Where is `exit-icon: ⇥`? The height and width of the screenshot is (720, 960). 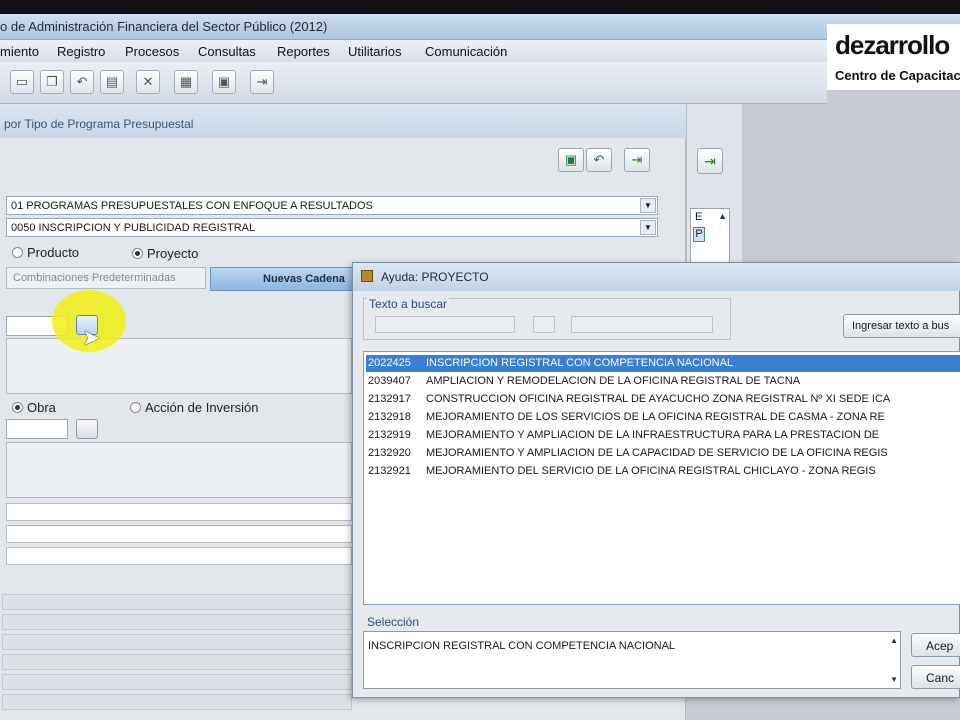
exit-icon: ⇥ is located at coordinates (262, 82).